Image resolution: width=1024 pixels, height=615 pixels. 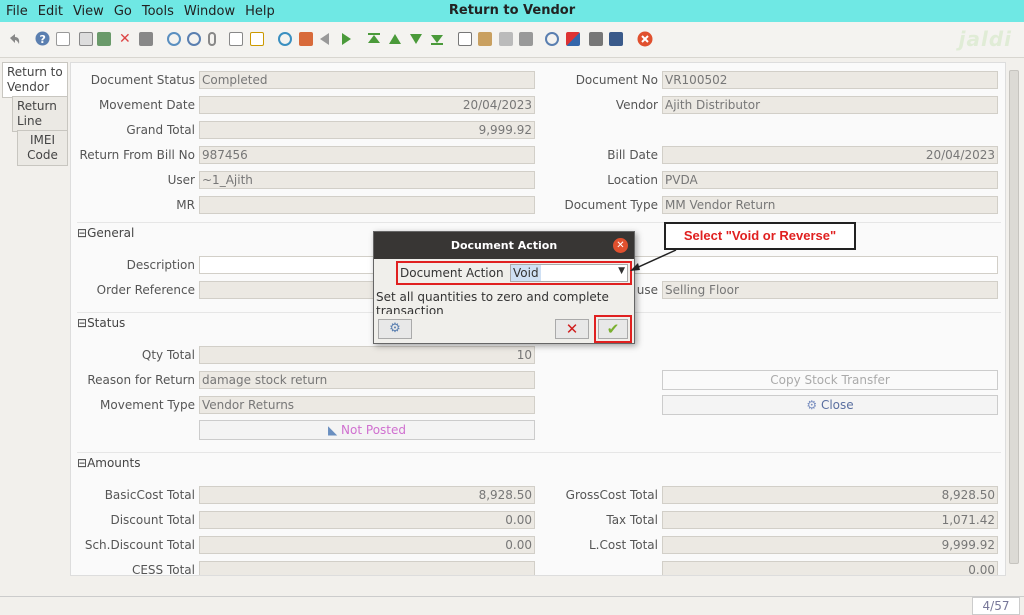 I want to click on status-bar: 4/57, so click(x=512, y=605).